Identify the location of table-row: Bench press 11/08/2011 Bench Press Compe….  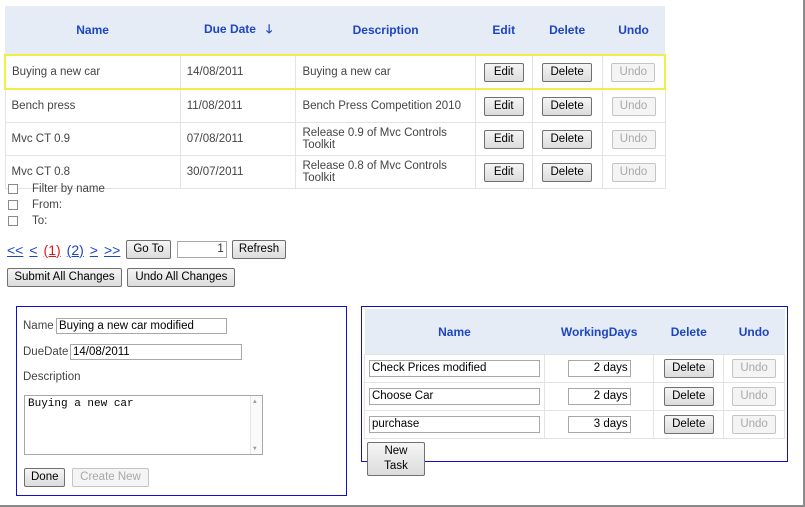
(335, 105).